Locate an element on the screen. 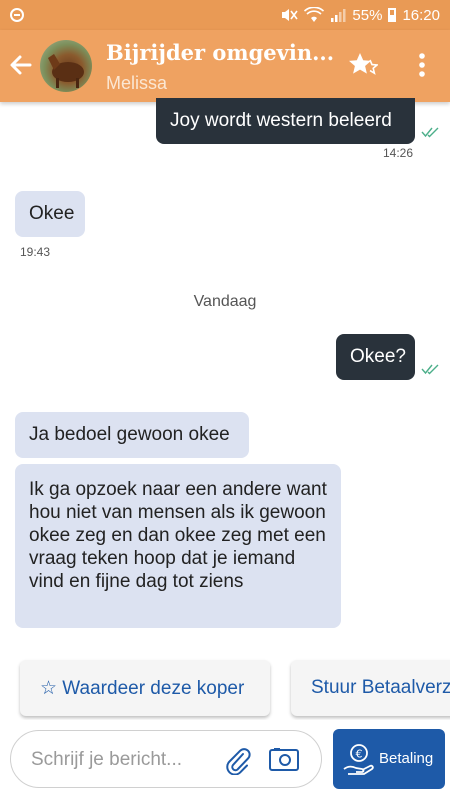  payment-button: € Betaling is located at coordinates (389, 759).